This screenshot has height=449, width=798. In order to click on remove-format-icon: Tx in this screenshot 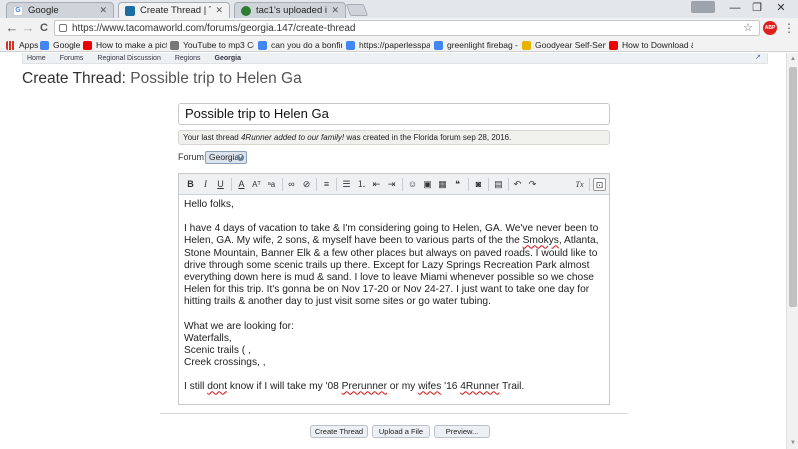, I will do `click(579, 184)`.